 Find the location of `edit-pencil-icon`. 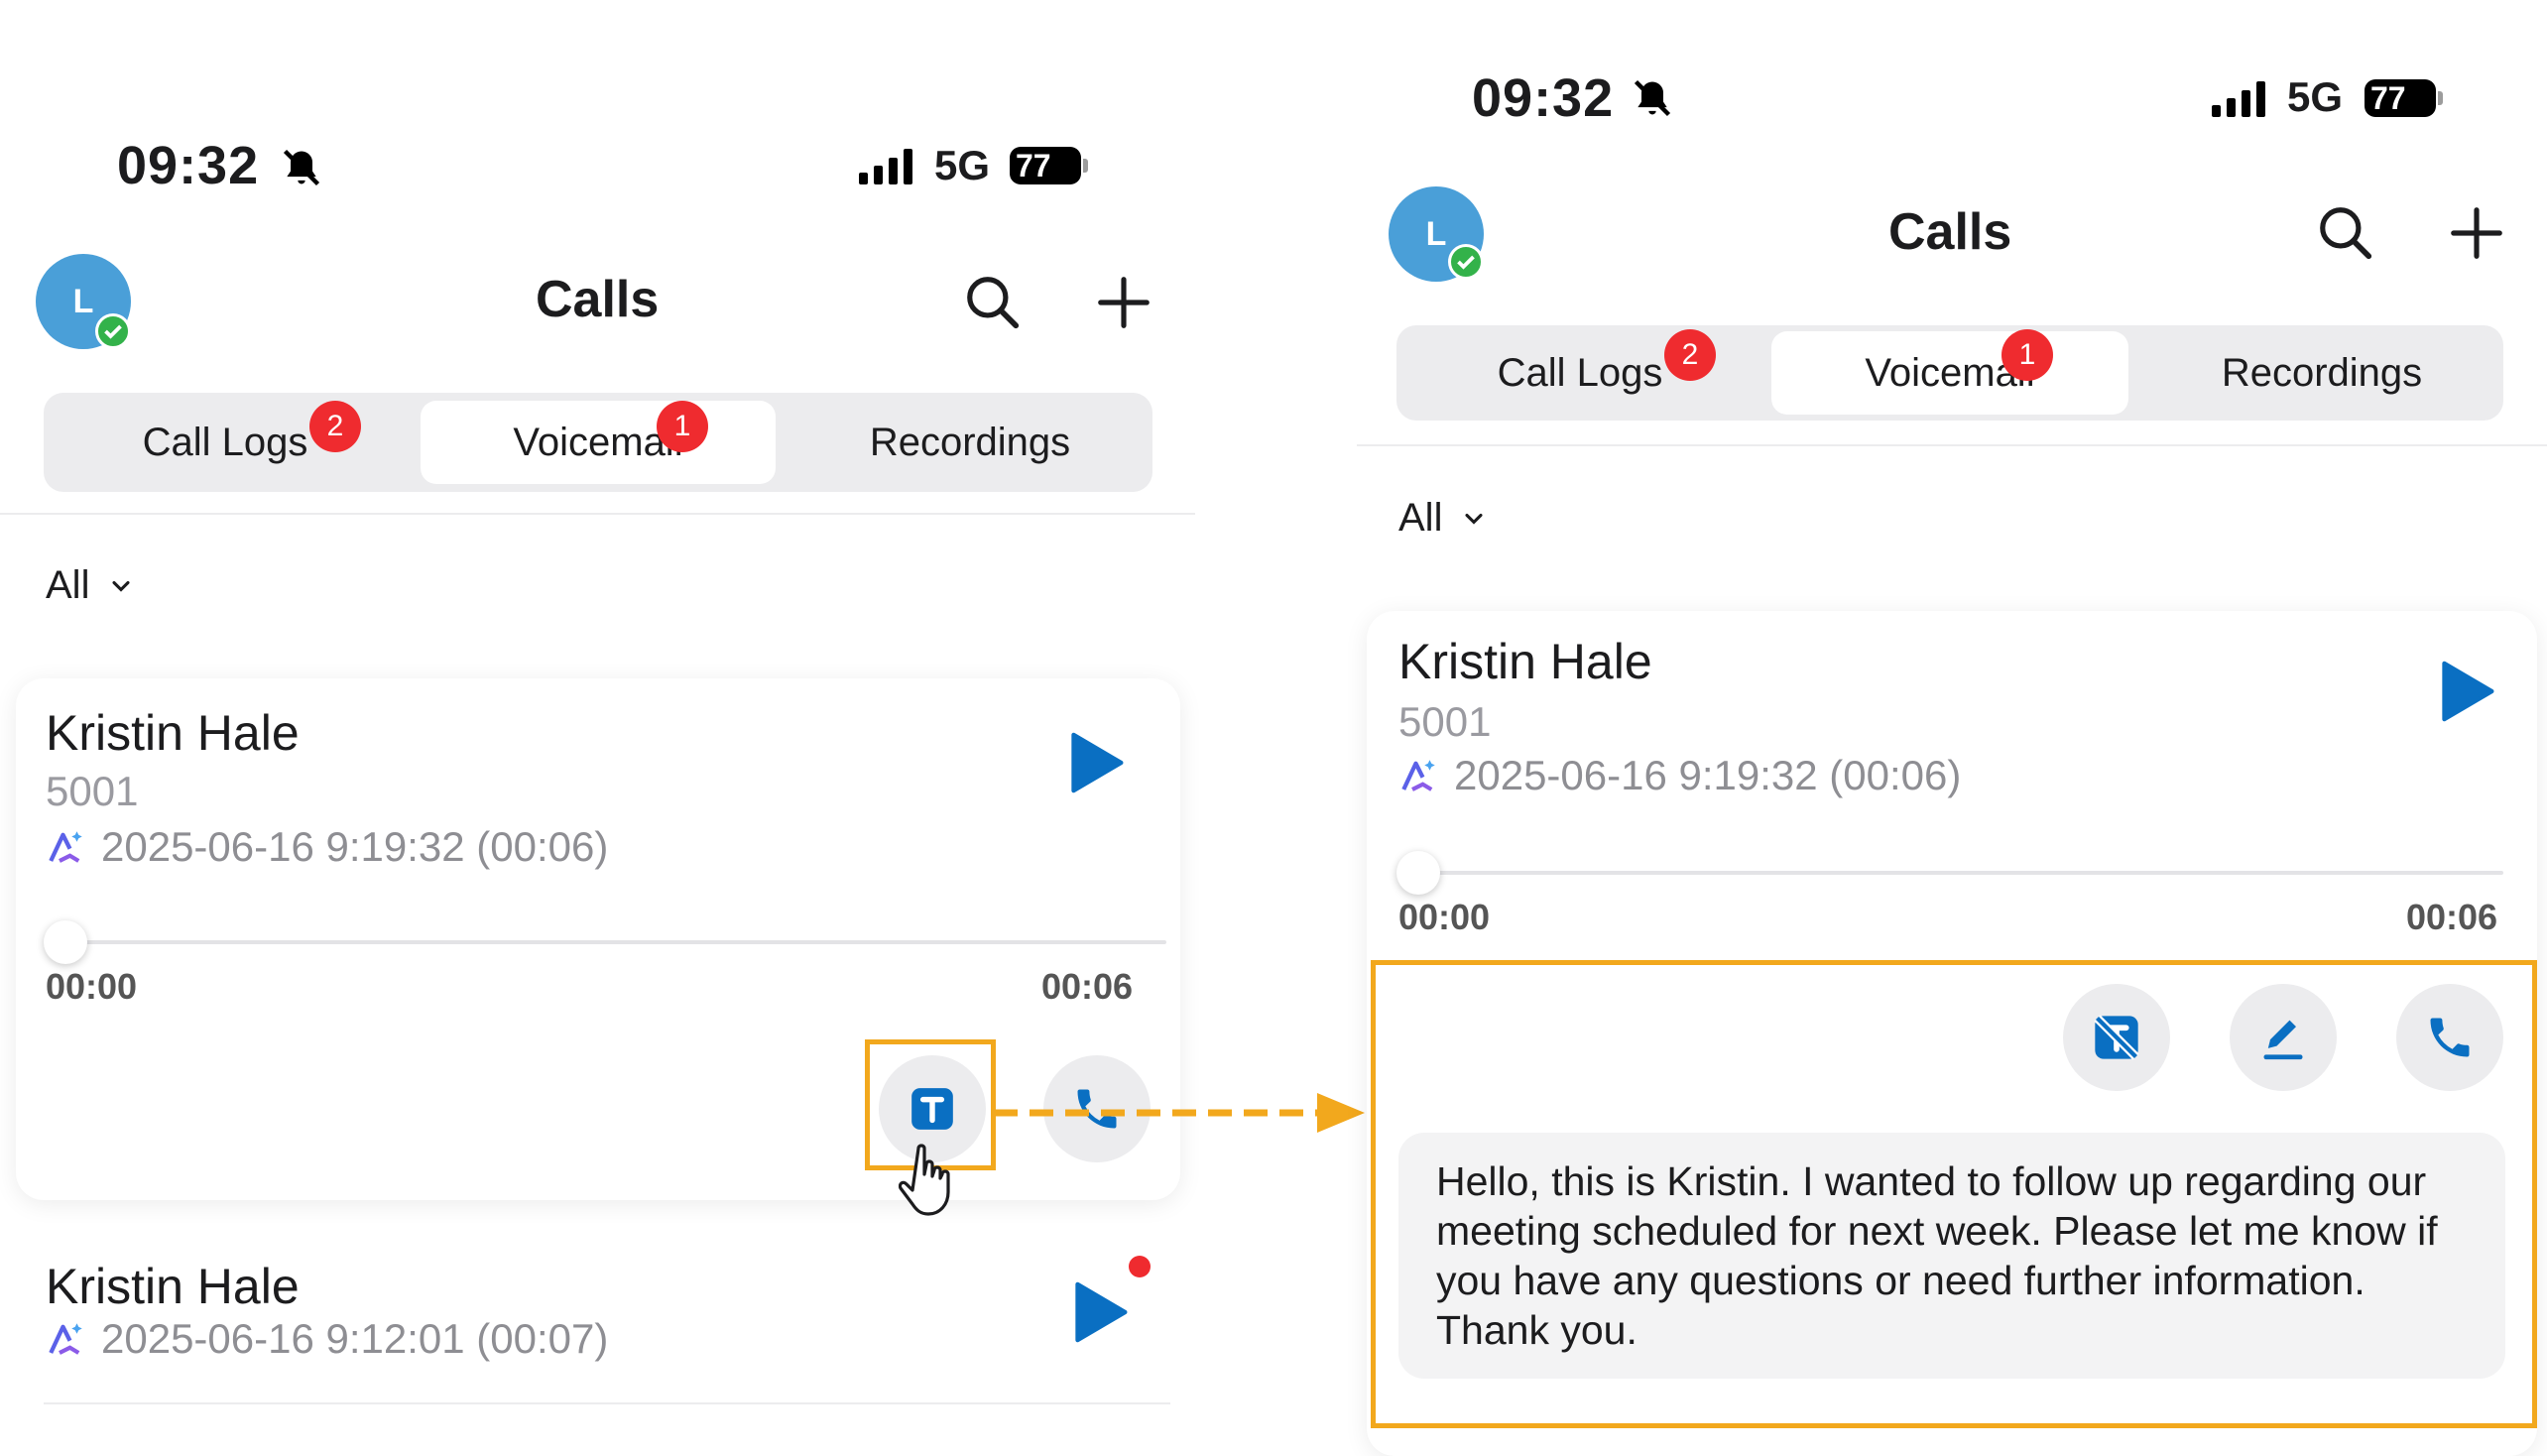

edit-pencil-icon is located at coordinates (2283, 1040).